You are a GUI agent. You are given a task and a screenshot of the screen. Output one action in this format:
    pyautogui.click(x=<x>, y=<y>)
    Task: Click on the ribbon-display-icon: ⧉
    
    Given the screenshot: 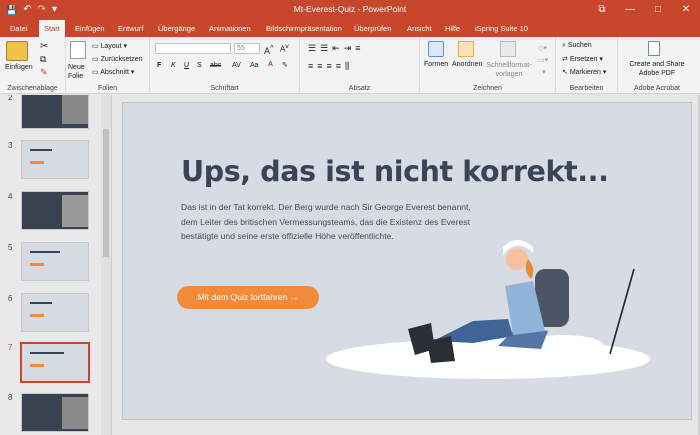 What is the action you would take?
    pyautogui.click(x=602, y=10)
    